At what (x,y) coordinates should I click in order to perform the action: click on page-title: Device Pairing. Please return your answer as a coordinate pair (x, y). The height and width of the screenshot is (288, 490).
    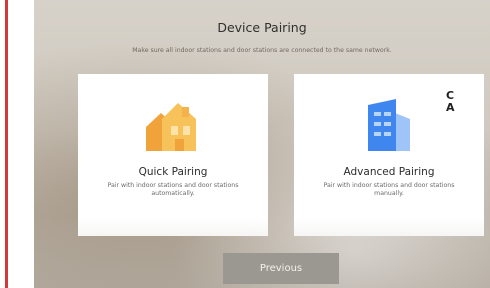
    Looking at the image, I should click on (262, 27).